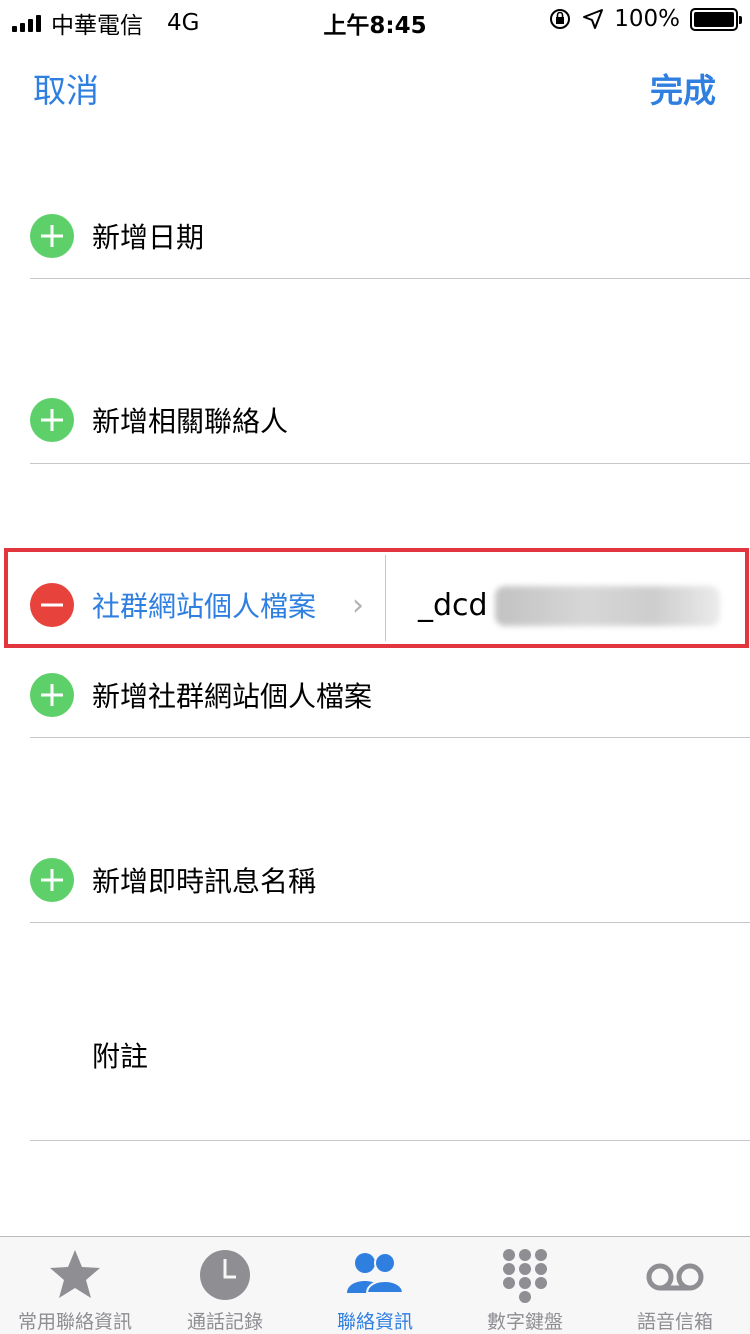 This screenshot has height=1334, width=750. I want to click on tab-label: 通話記錄, so click(224, 1322).